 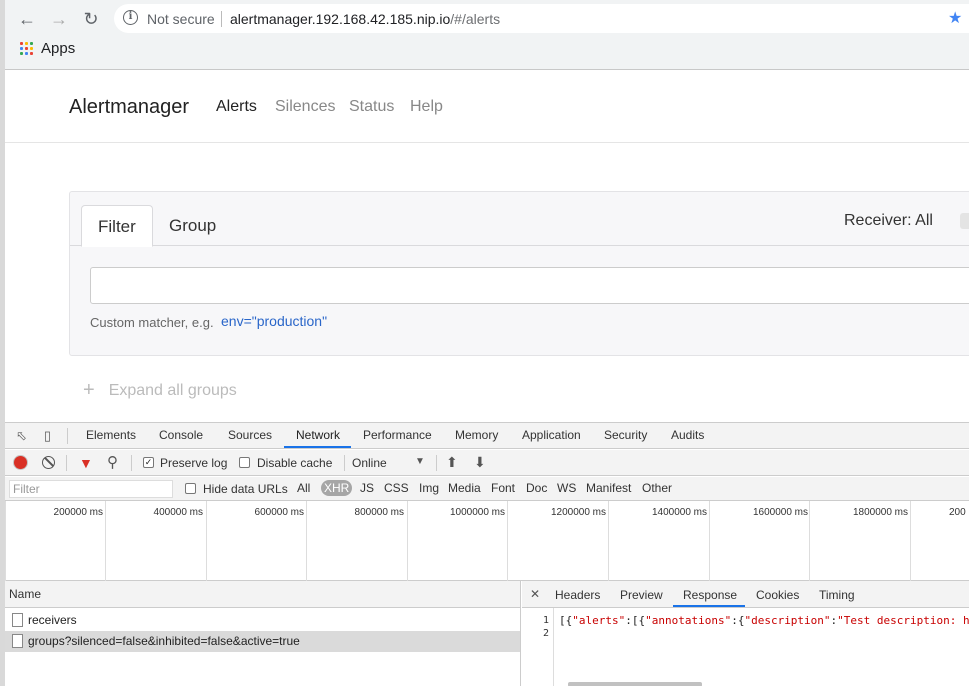 What do you see at coordinates (262, 620) in the screenshot?
I see `request-row: receivers` at bounding box center [262, 620].